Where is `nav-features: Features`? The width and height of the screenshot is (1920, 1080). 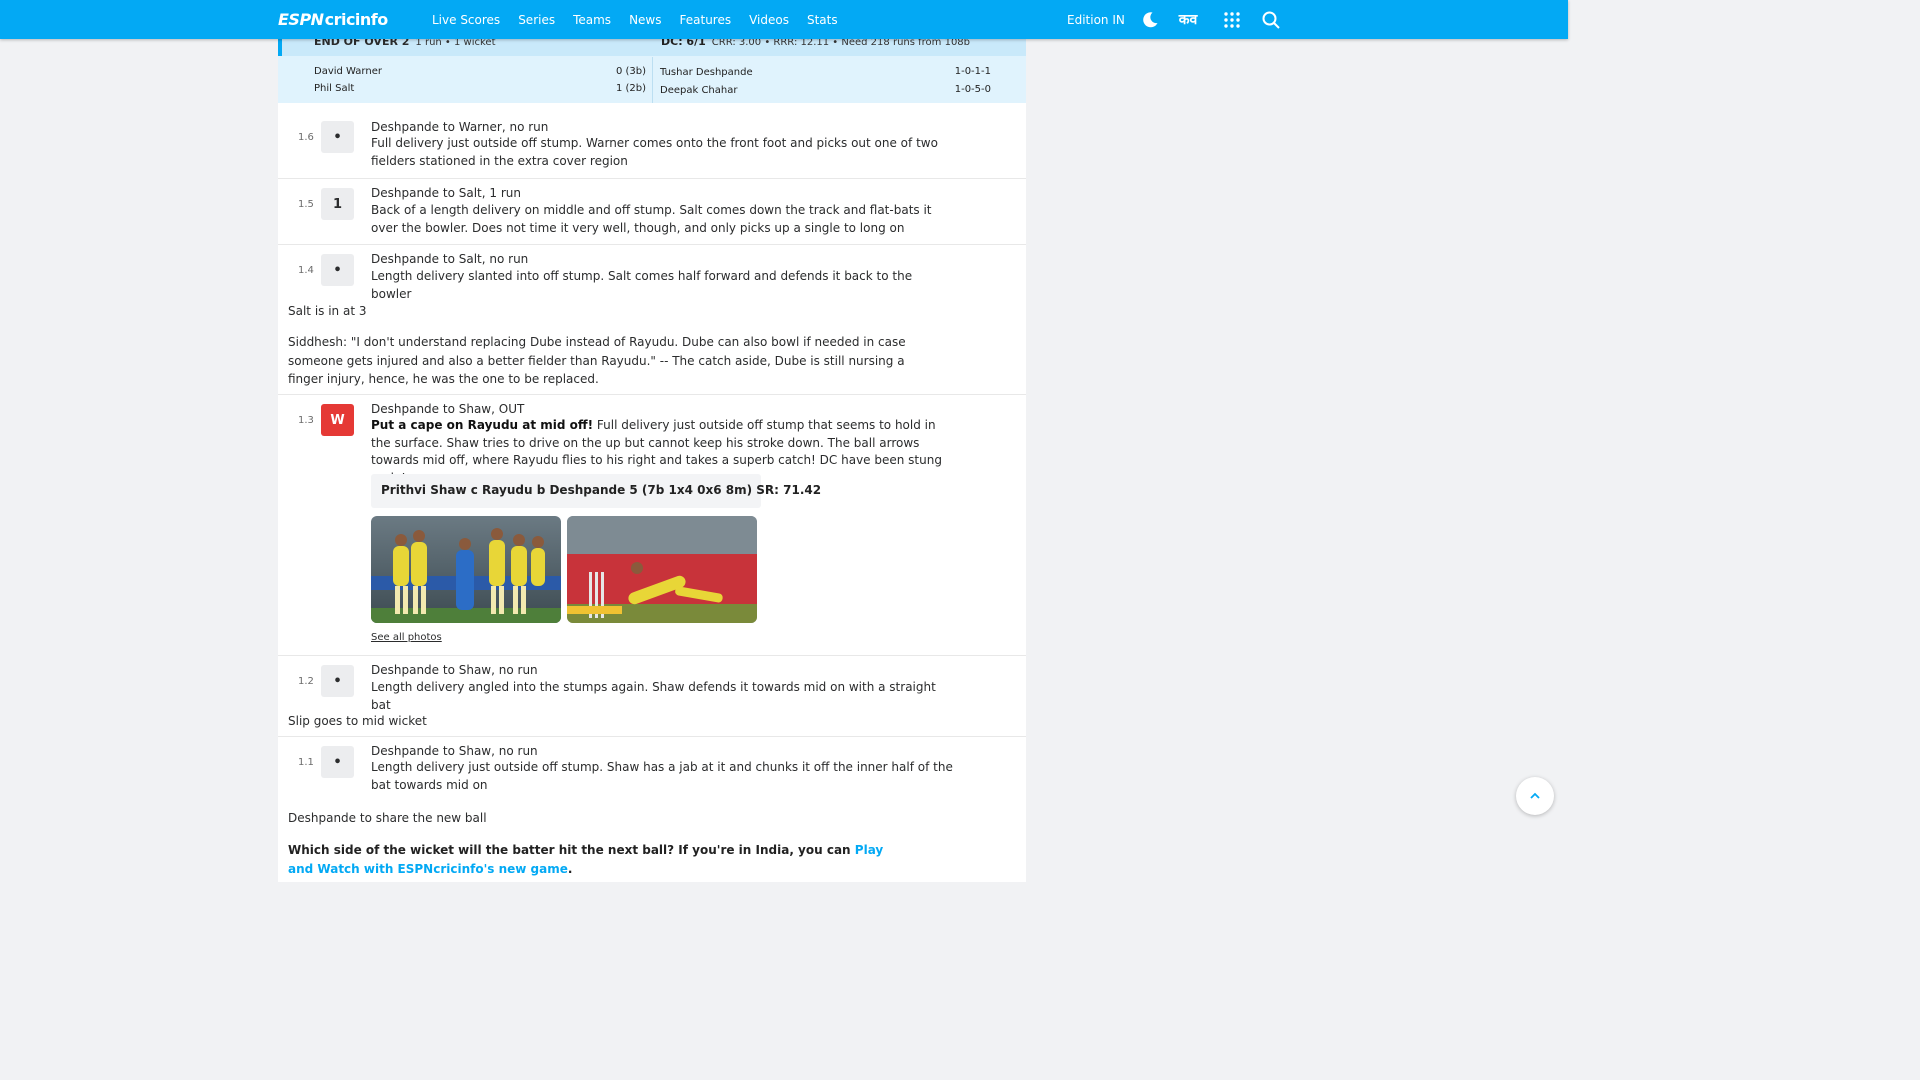 nav-features: Features is located at coordinates (706, 20).